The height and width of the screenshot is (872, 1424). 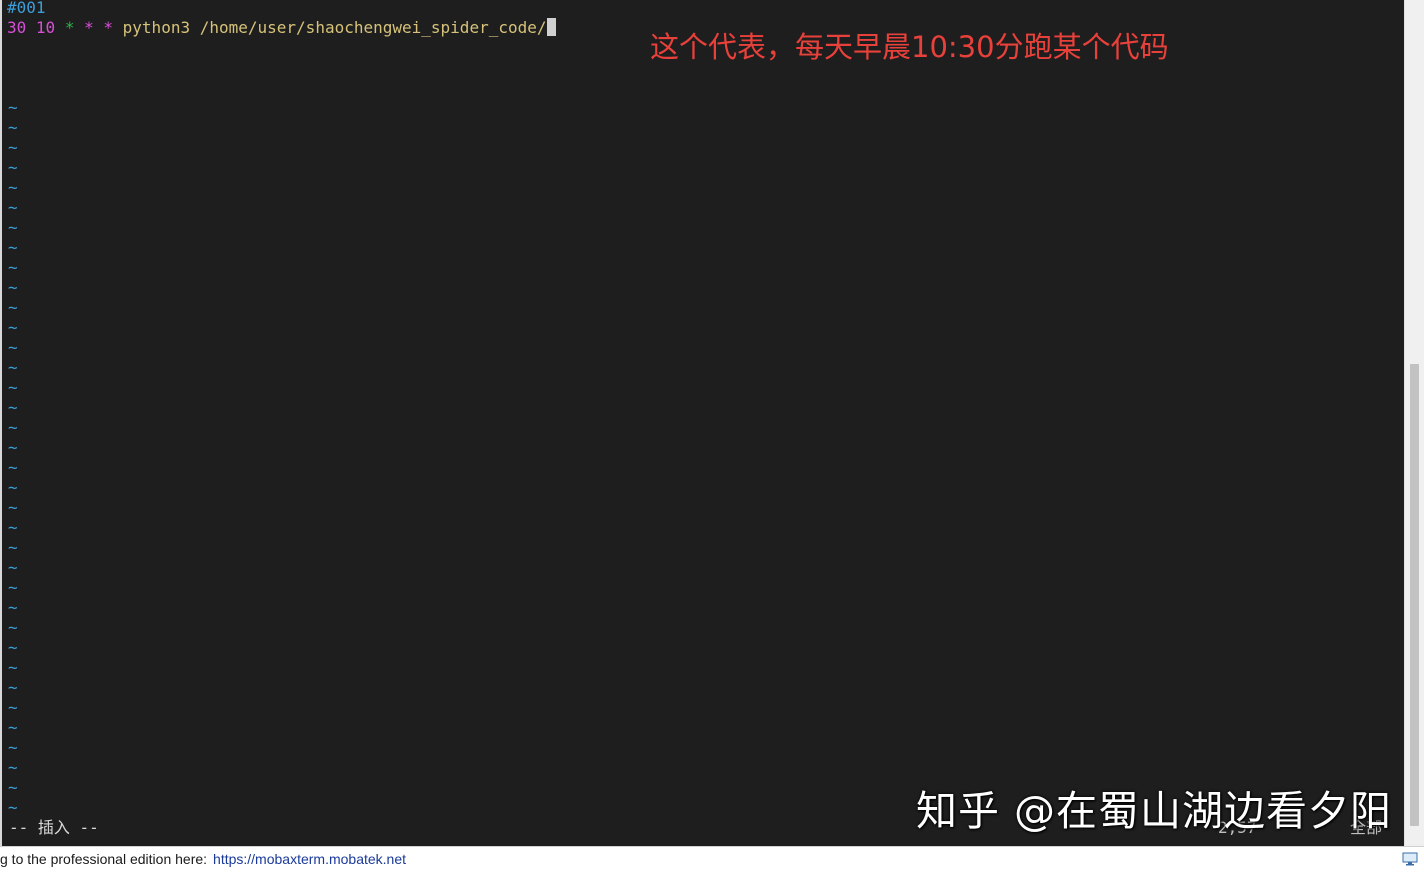 I want to click on cron-month: *, so click(x=89, y=27).